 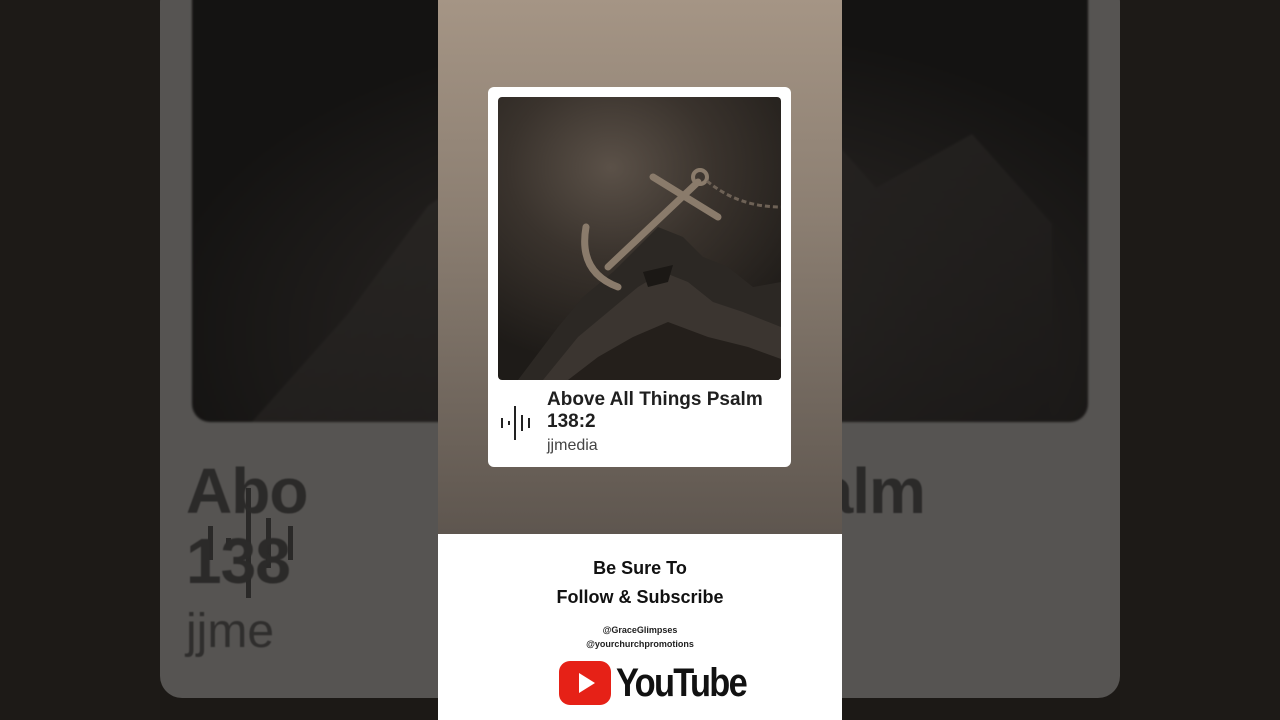 I want to click on background-title-left: Abo 138, so click(x=247, y=526).